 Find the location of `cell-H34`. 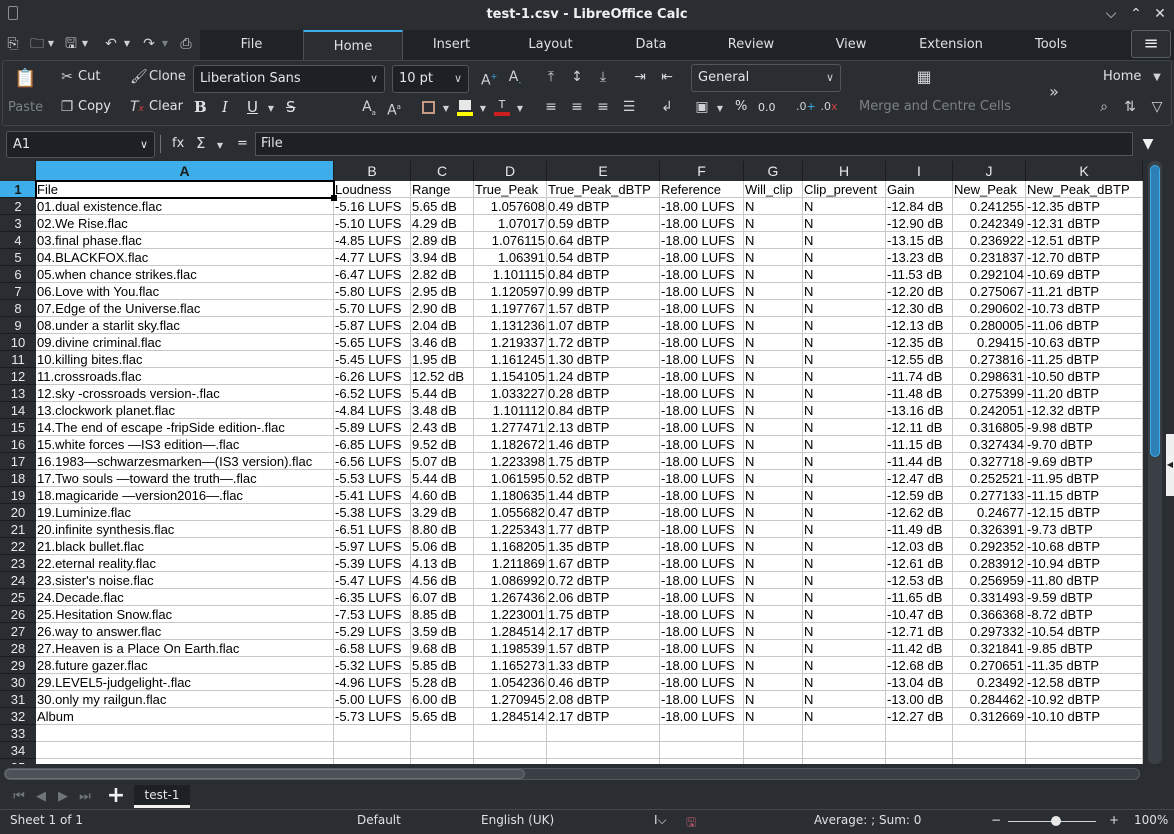

cell-H34 is located at coordinates (844, 750).